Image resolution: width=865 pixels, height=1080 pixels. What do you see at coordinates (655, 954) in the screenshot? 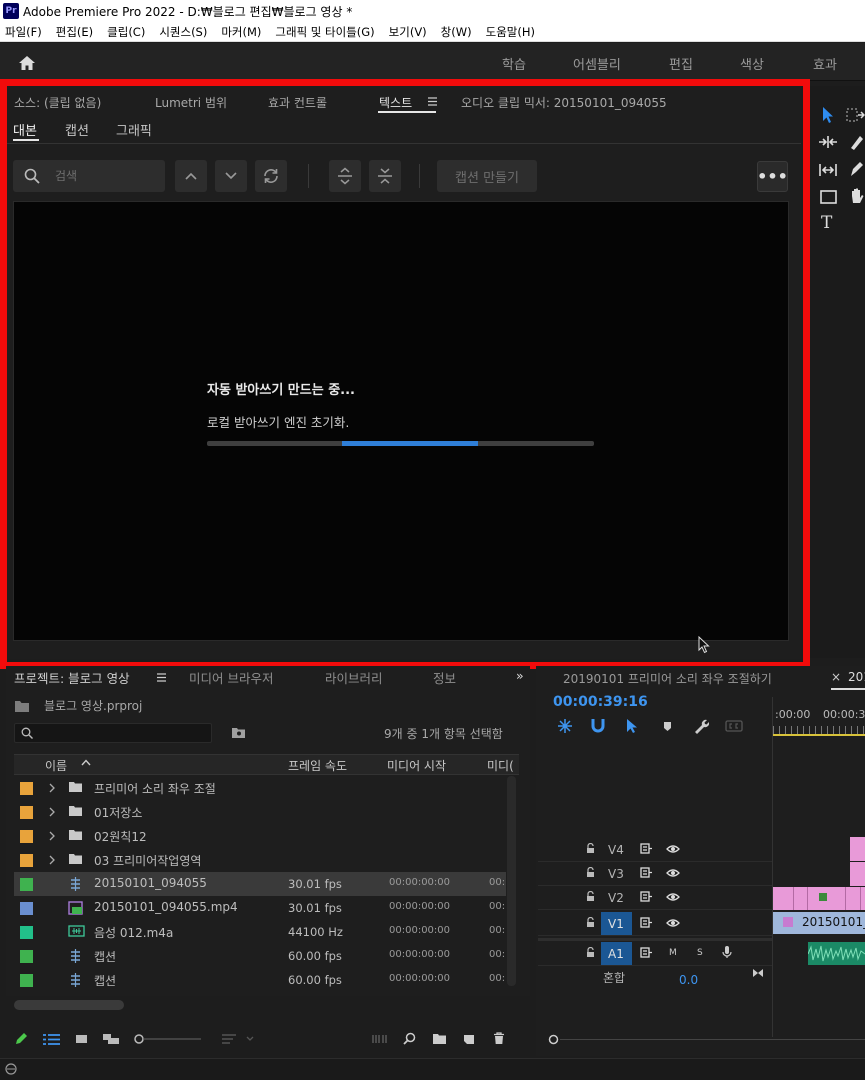
I see `track-a1: A1` at bounding box center [655, 954].